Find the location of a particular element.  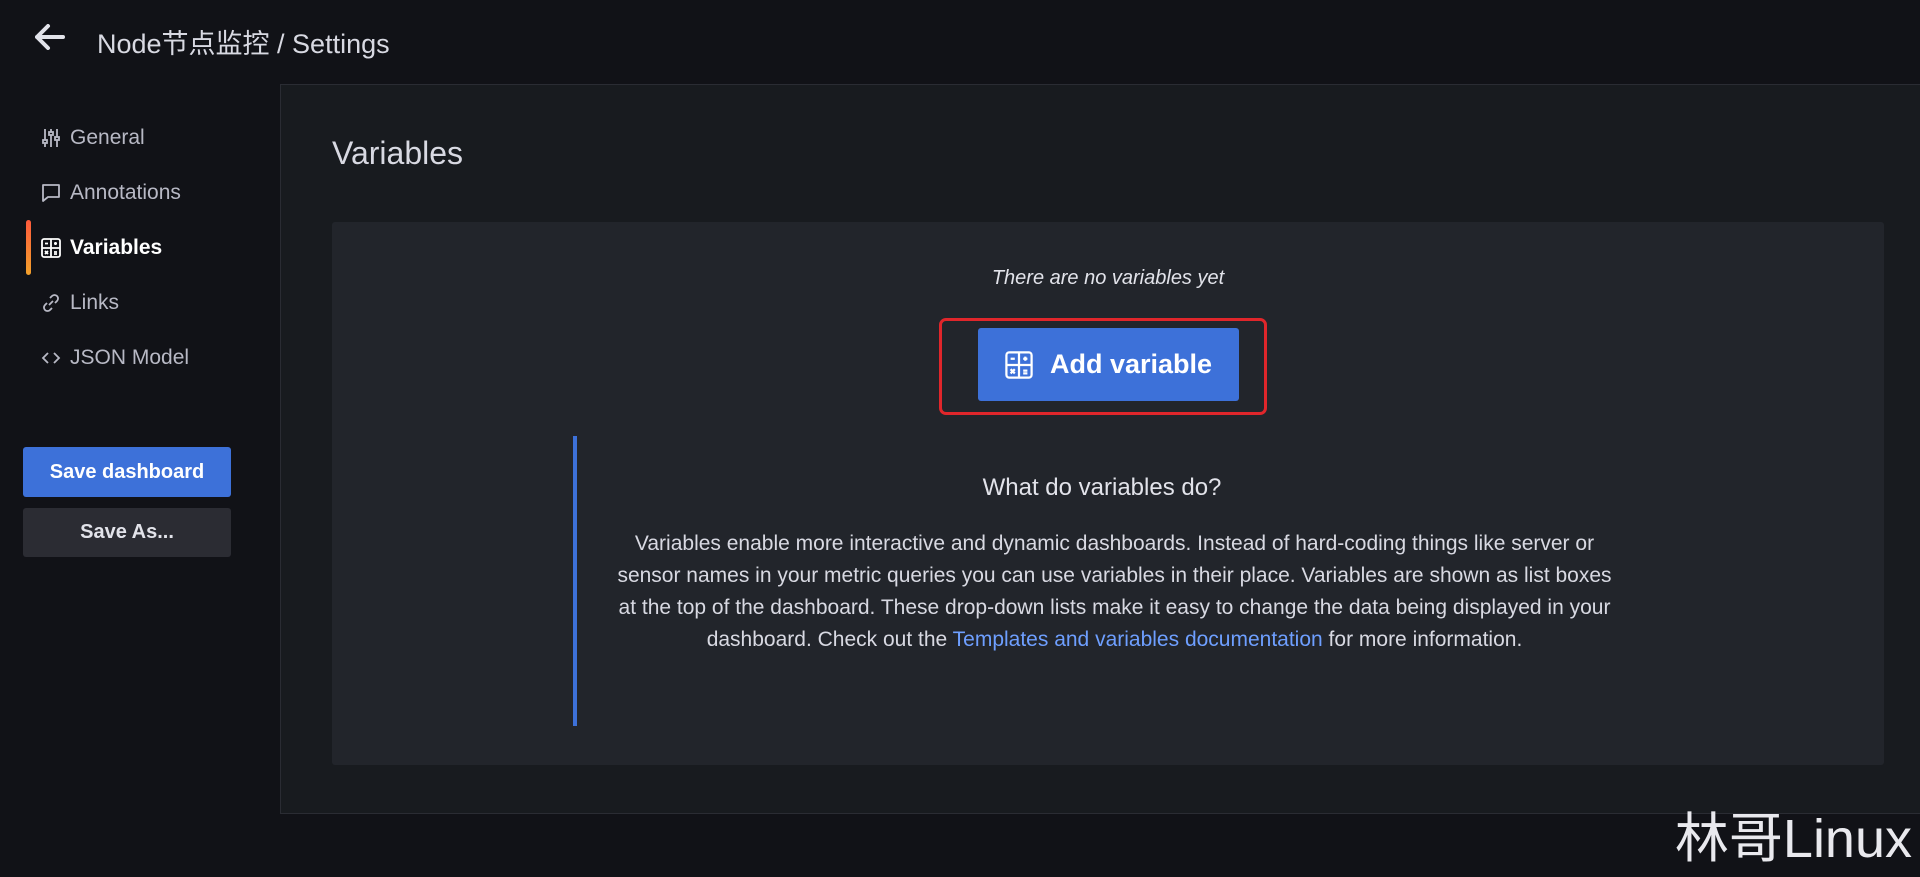

save-dashboard-button: Save dashboard is located at coordinates (127, 472).